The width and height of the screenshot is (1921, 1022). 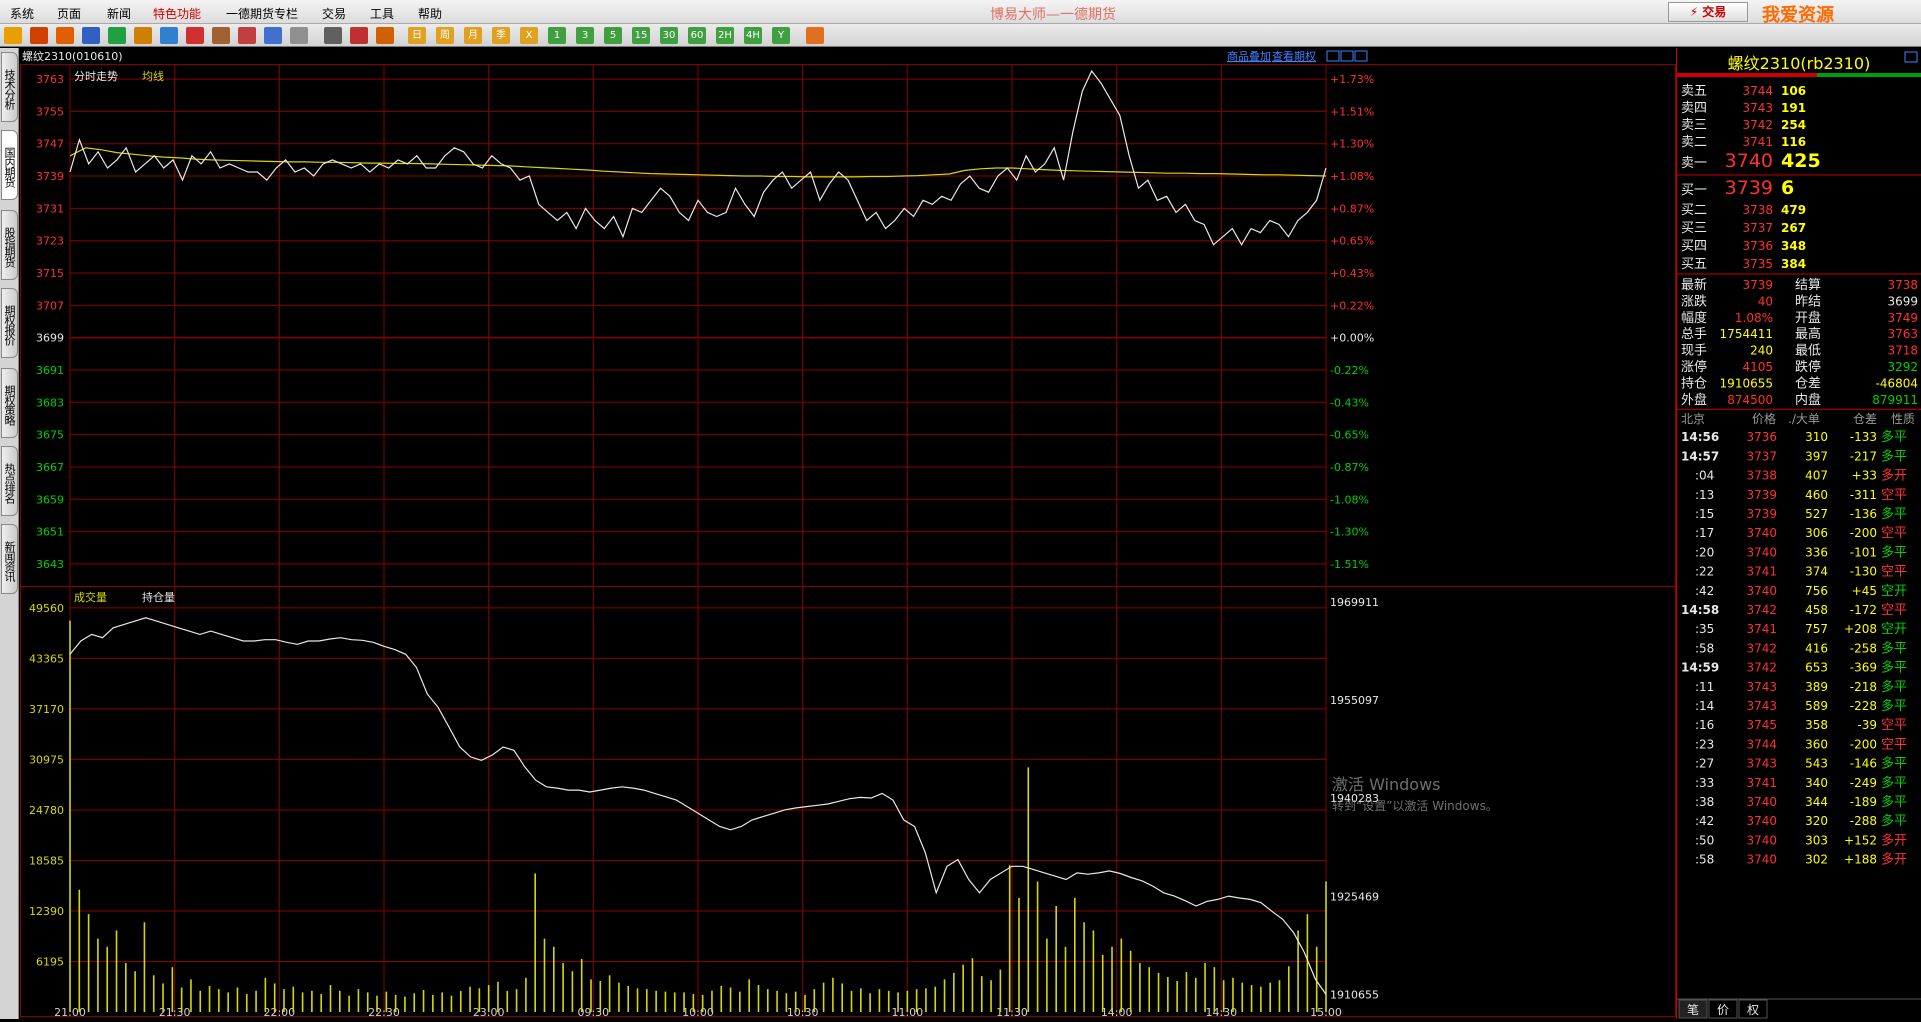 I want to click on sidebar-tab-technical-analysis: 技术分析, so click(x=9, y=87).